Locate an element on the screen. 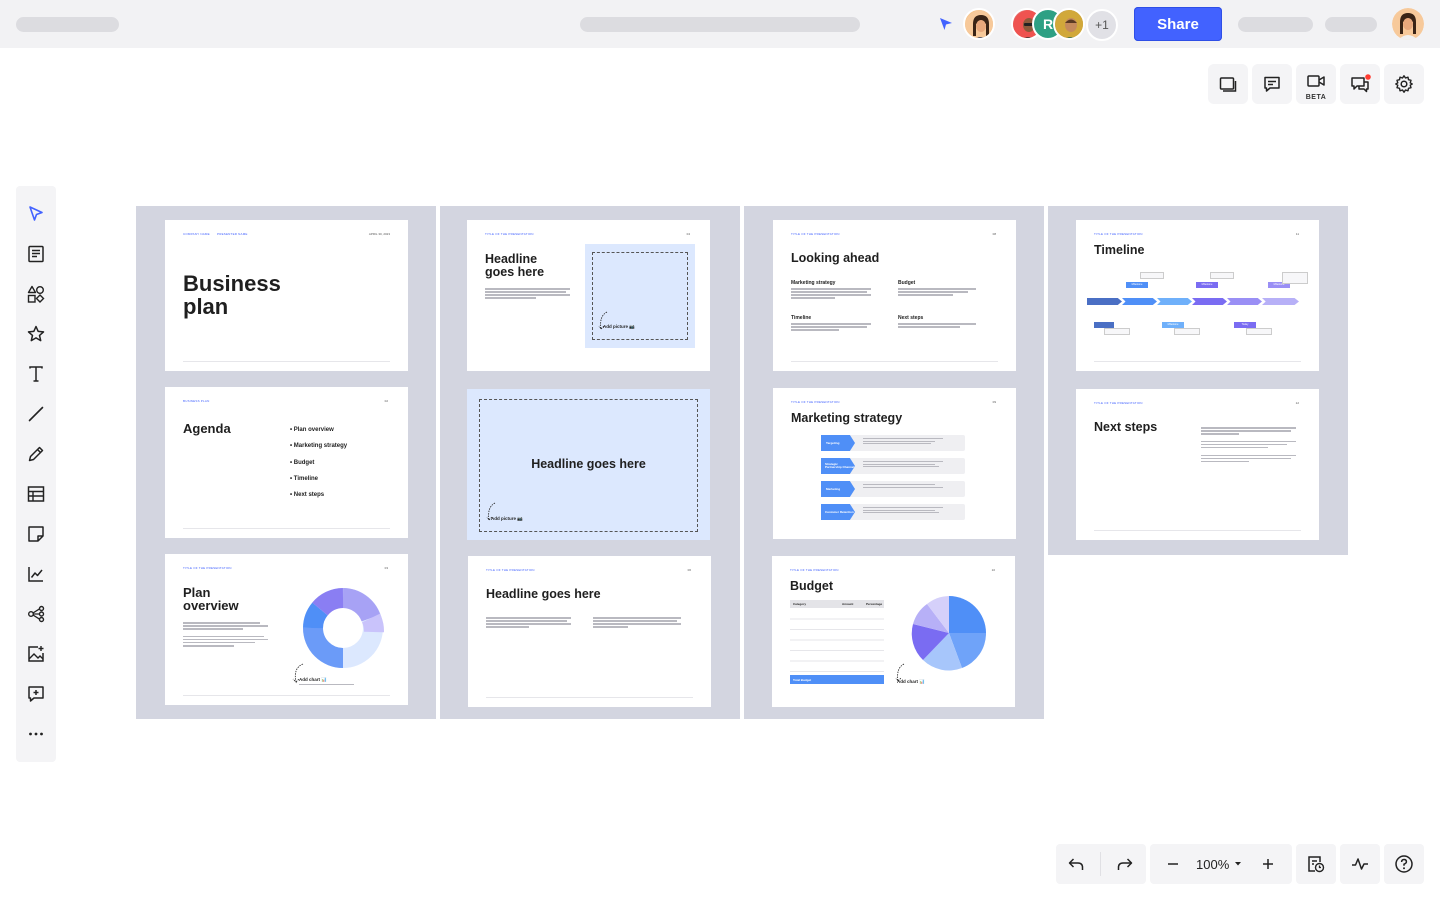  presenter-name: PRESENTER NAME is located at coordinates (232, 234).